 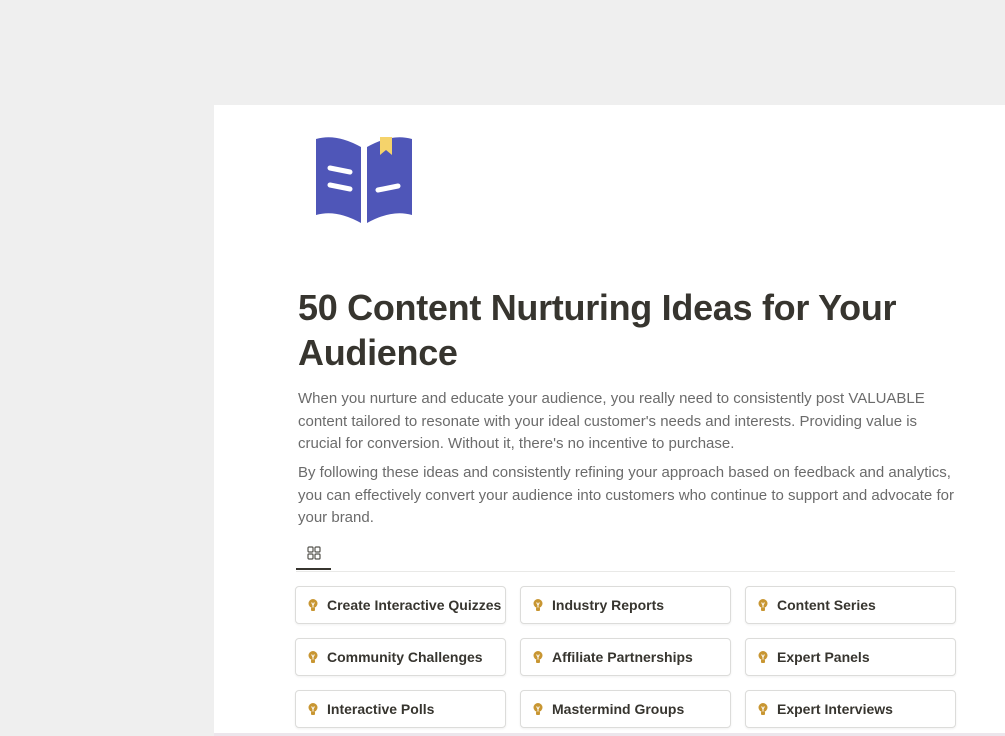 What do you see at coordinates (823, 657) in the screenshot?
I see `card-label: Expert Panels` at bounding box center [823, 657].